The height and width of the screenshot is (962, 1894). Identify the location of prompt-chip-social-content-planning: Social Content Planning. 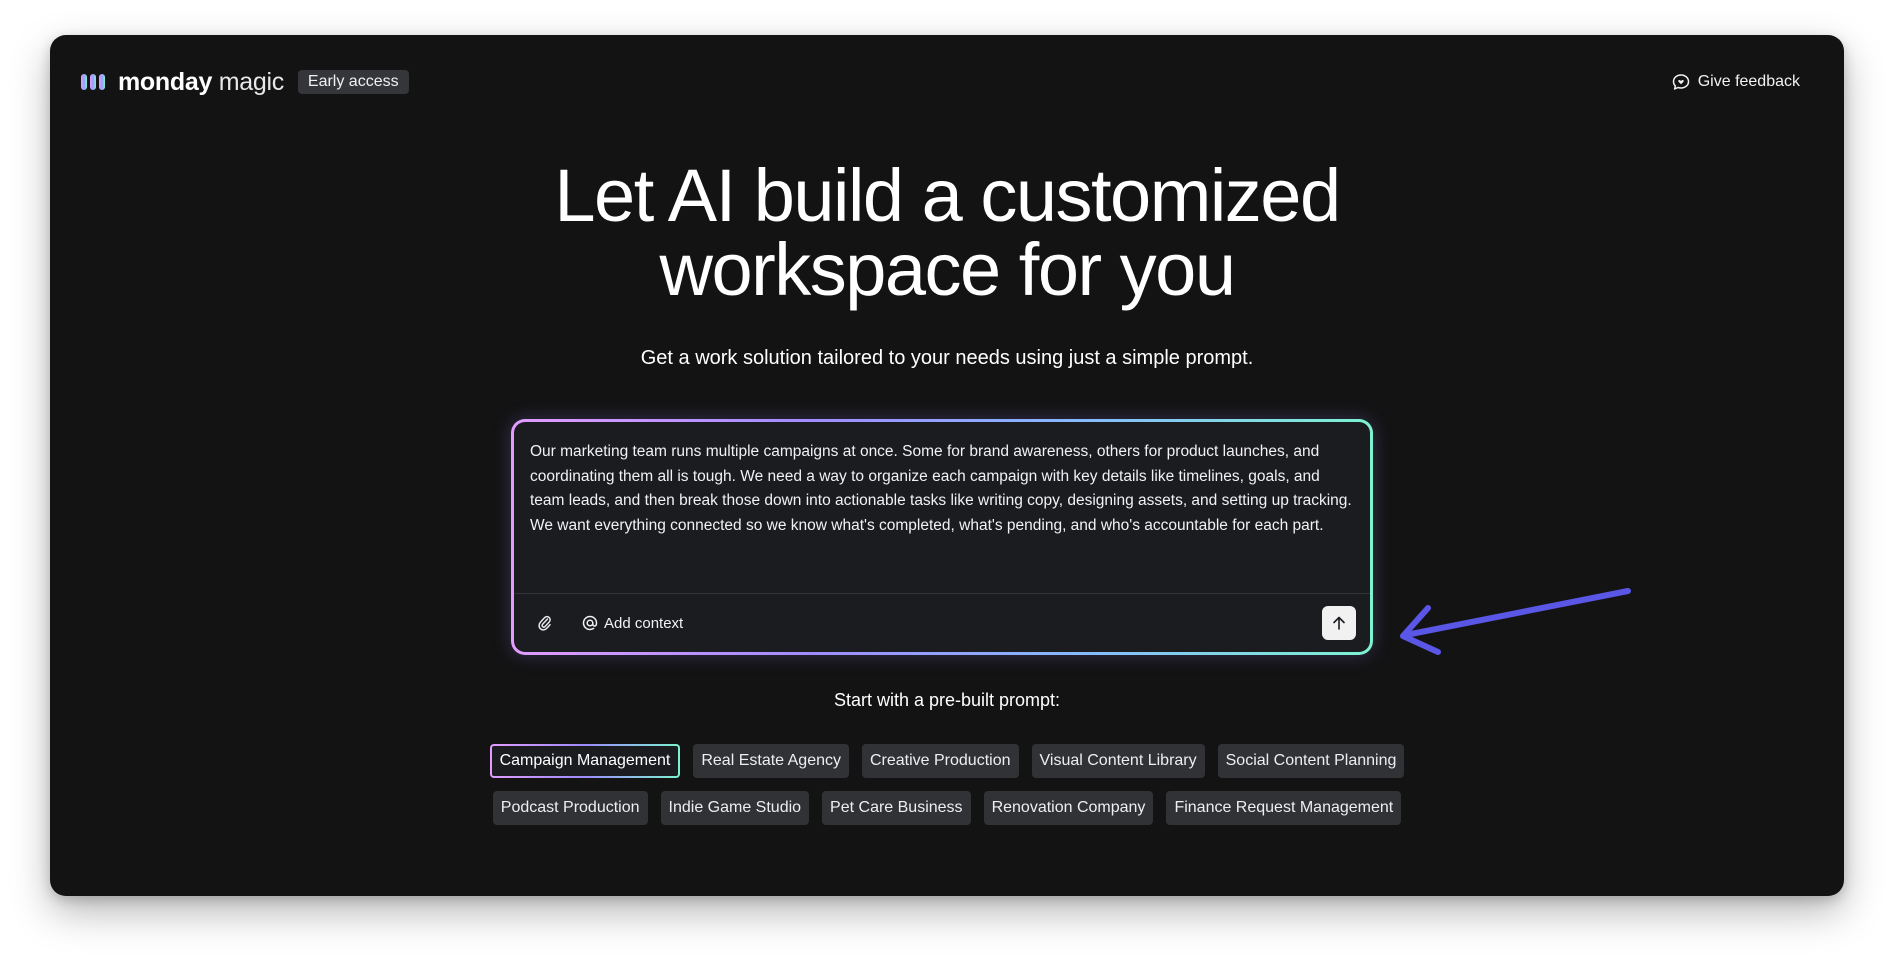
(1311, 761).